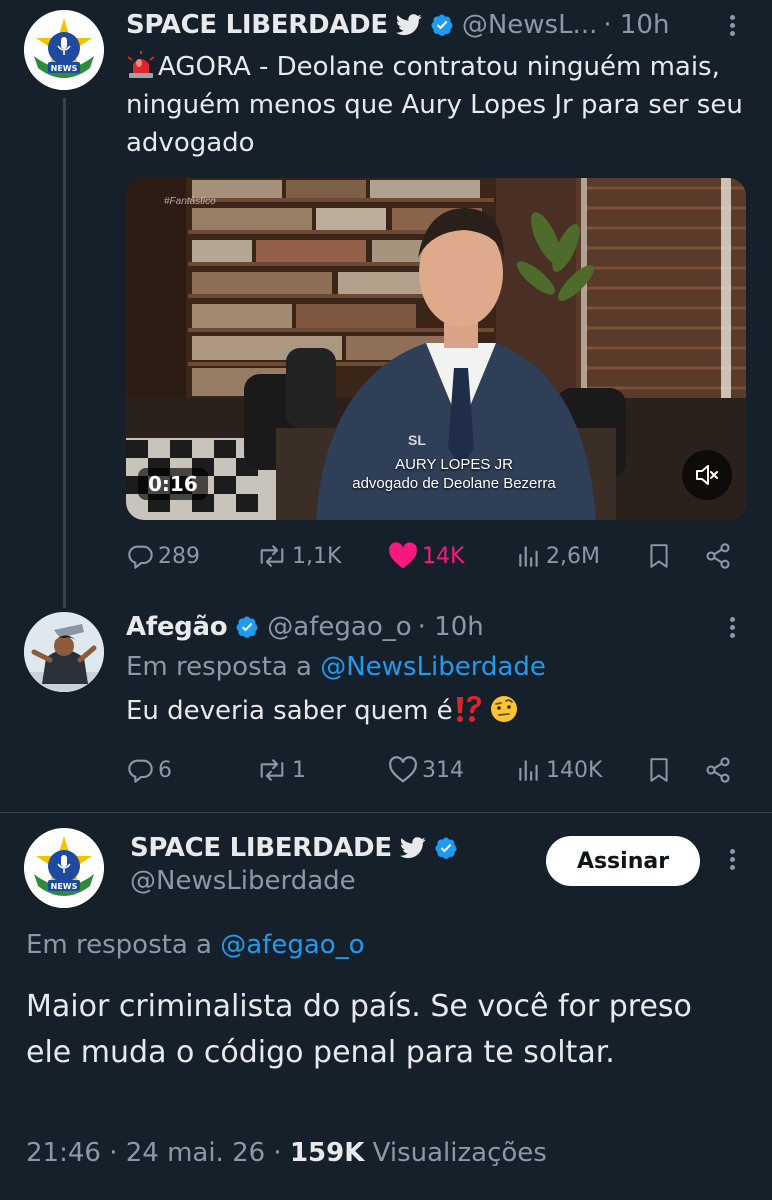 This screenshot has height=1200, width=772. I want to click on author-name: Afegão, so click(177, 627).